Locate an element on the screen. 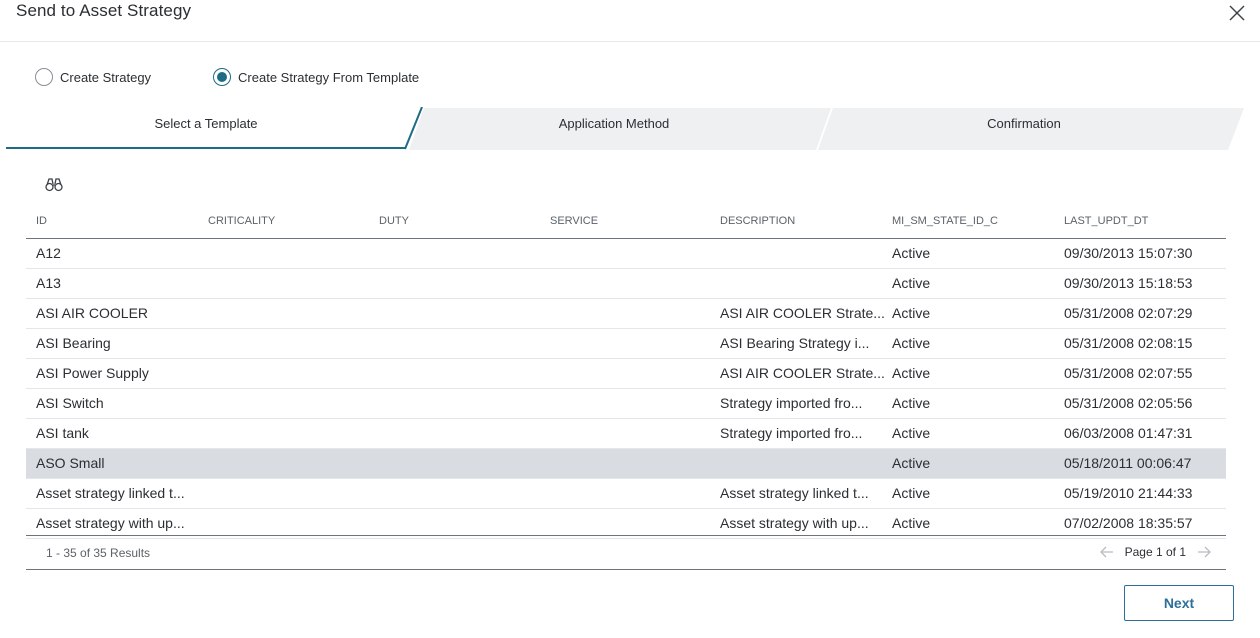 The image size is (1260, 638). create-strategy-from-template-radio: Create Strategy From Template is located at coordinates (316, 77).